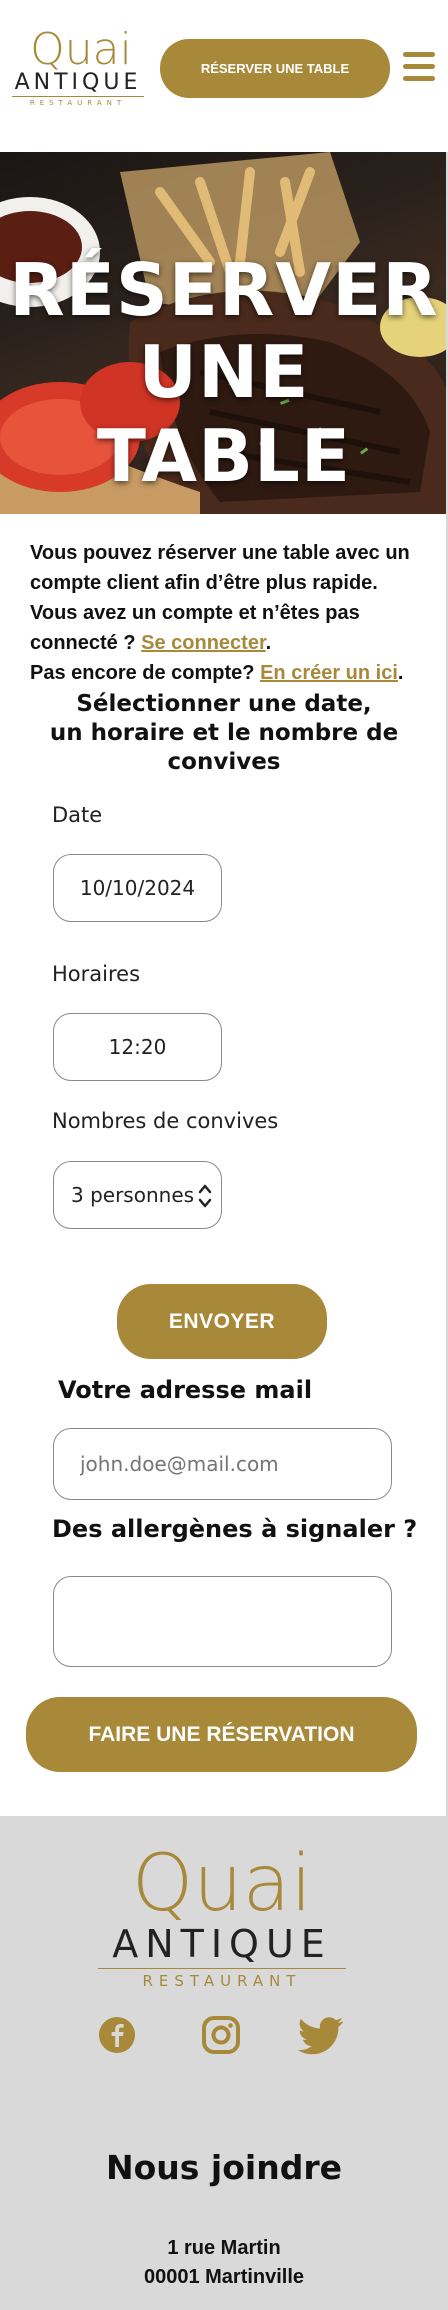  I want to click on form-title-line1: Sélectionner une date,, so click(224, 704).